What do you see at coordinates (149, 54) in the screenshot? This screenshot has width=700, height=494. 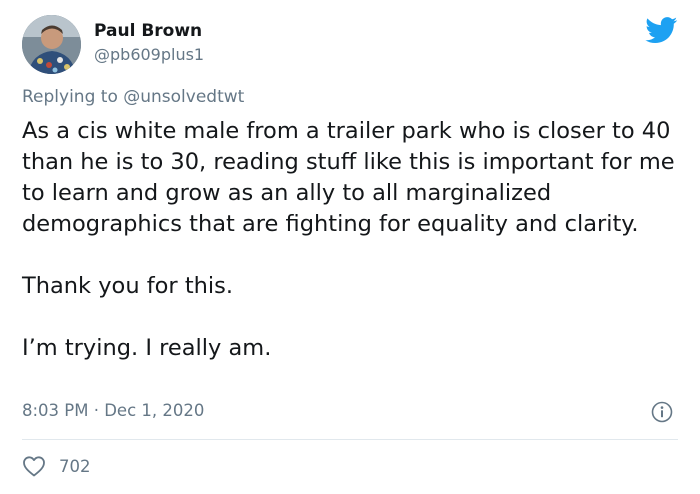 I see `user-handle: @pb609plus1` at bounding box center [149, 54].